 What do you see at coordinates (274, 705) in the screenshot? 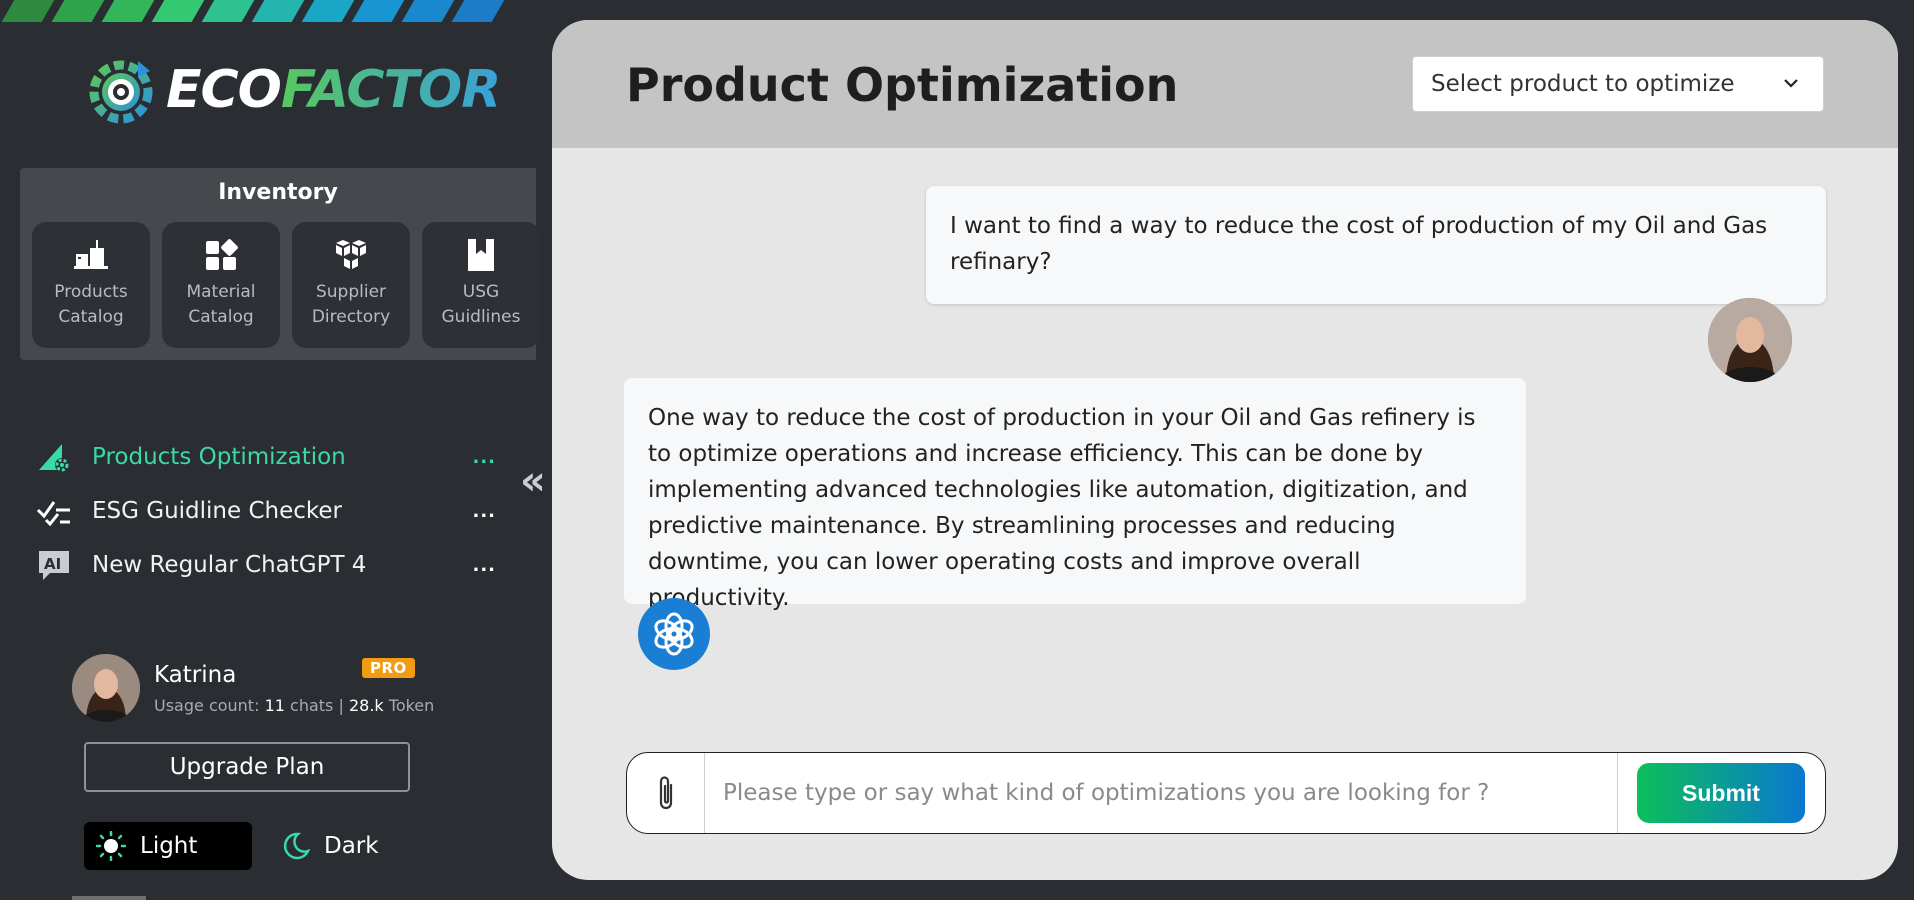
I see `chats-count: 11` at bounding box center [274, 705].